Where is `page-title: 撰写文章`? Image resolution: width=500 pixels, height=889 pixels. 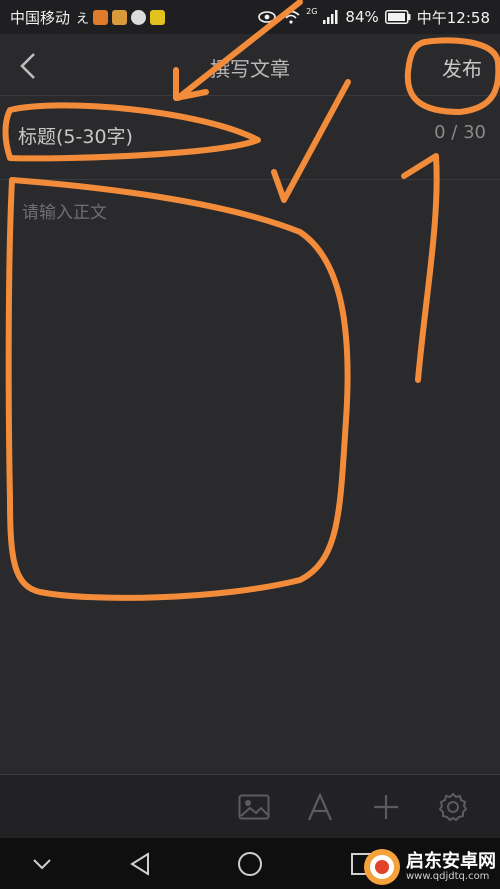 page-title: 撰写文章 is located at coordinates (250, 69).